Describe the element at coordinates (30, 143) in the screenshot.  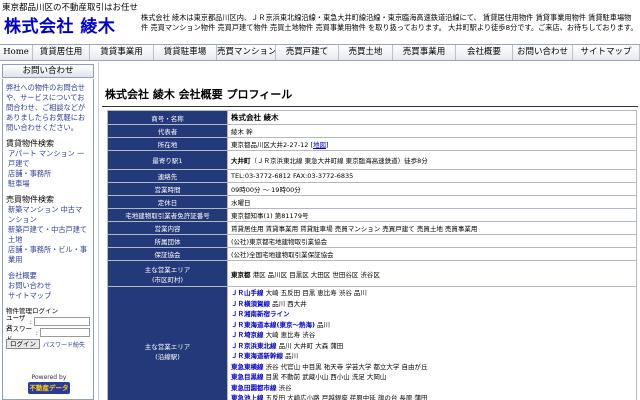
I see `rental-search-heading: 賃貸物件検索` at that location.